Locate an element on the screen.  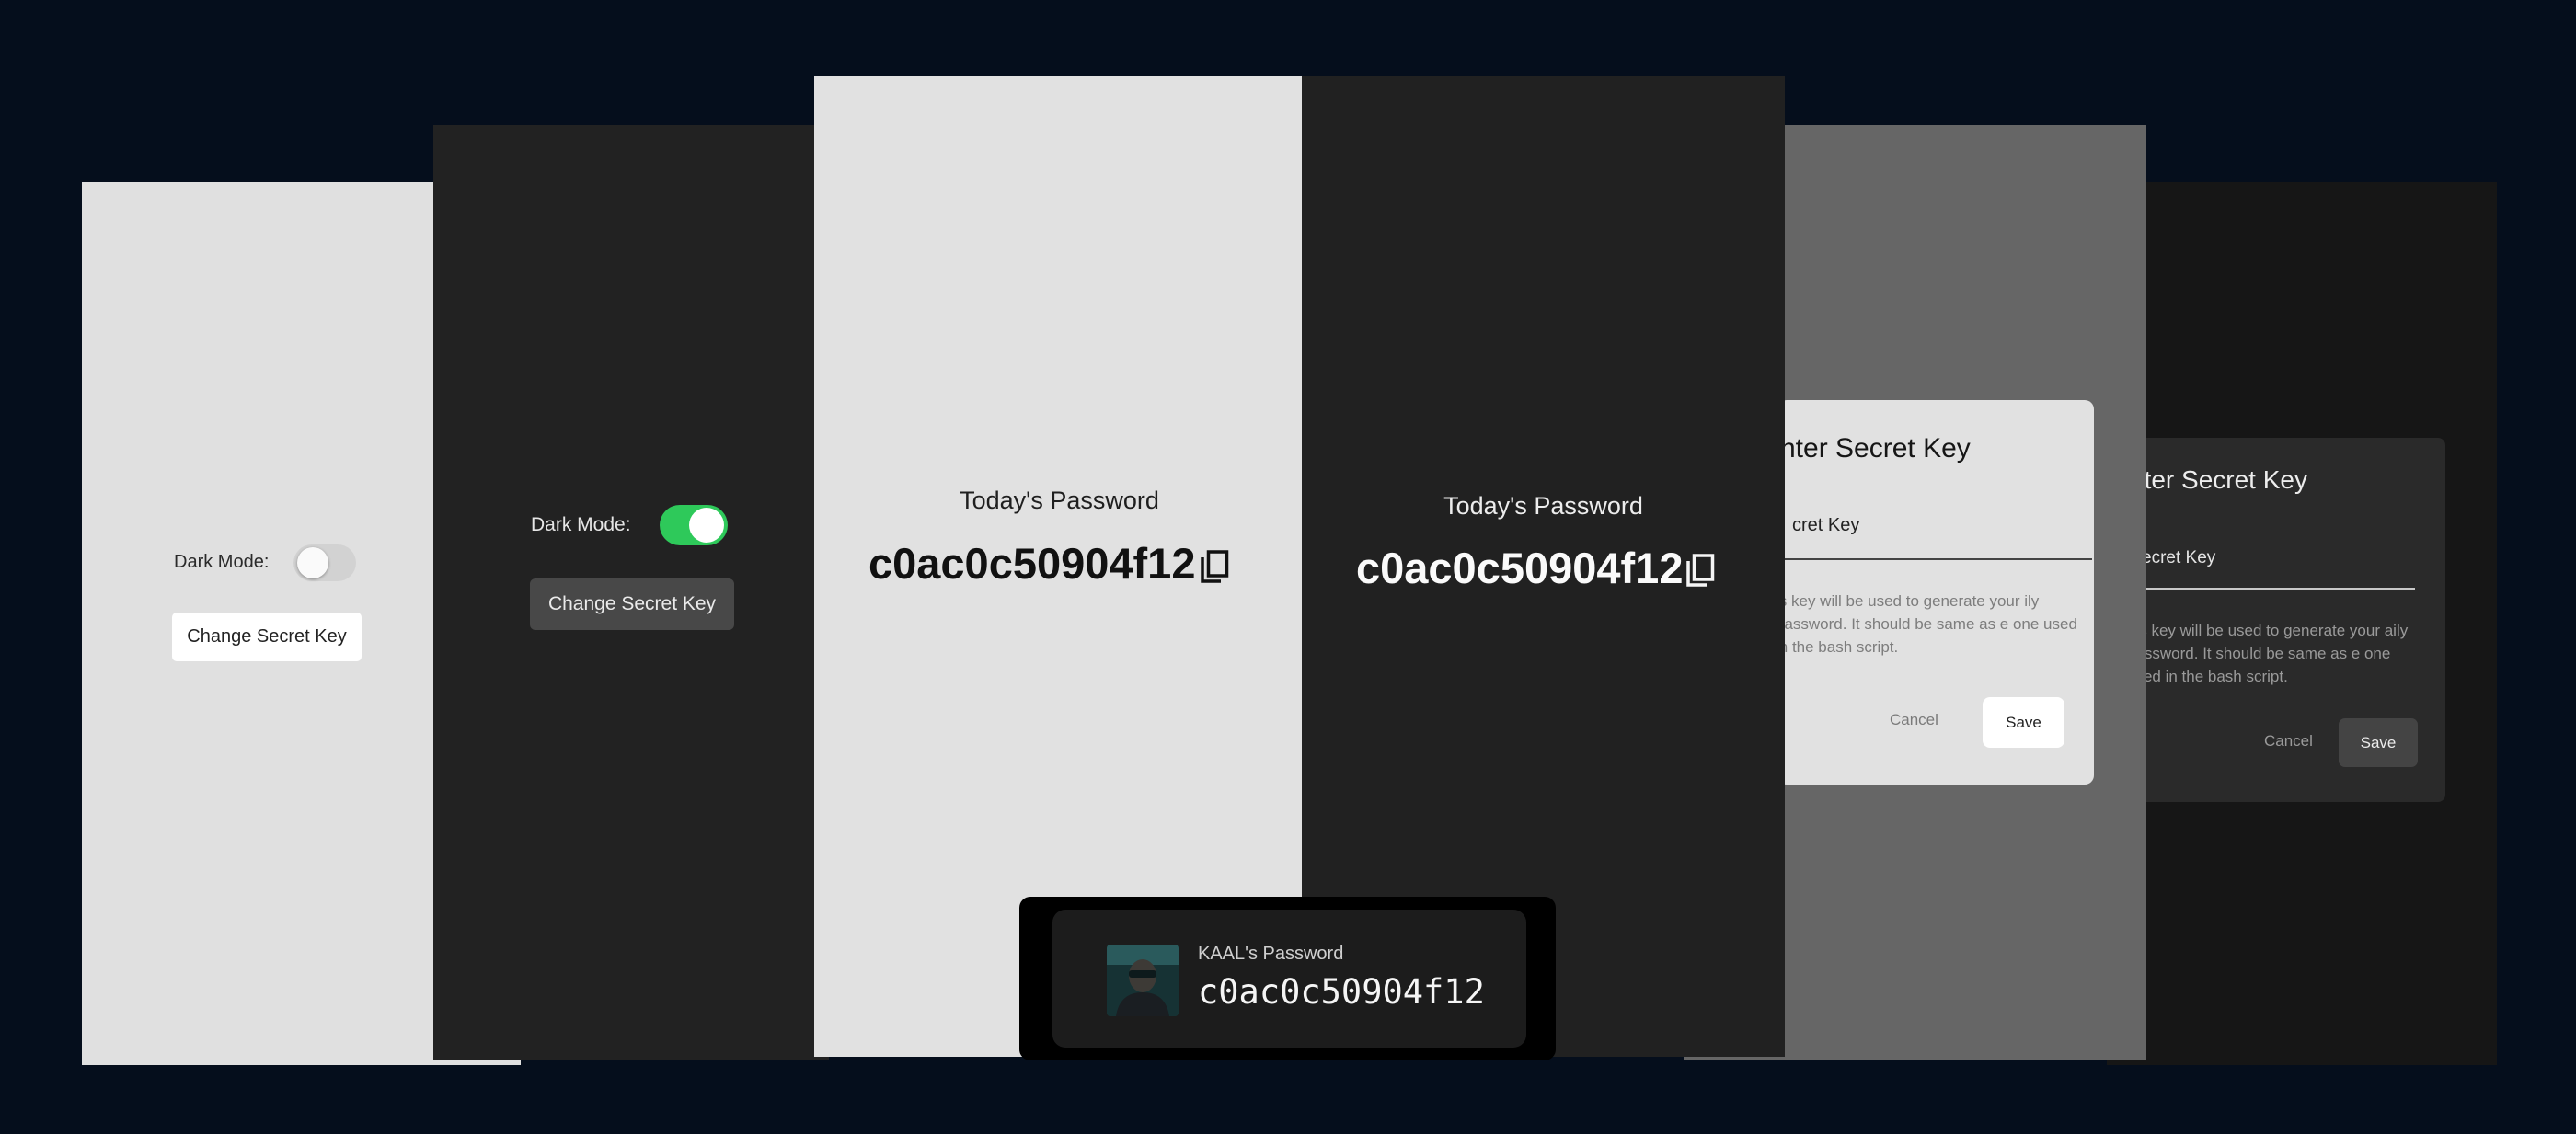
password-notification: KAAL's Password c0ac0c50904f12 is located at coordinates (1287, 978).